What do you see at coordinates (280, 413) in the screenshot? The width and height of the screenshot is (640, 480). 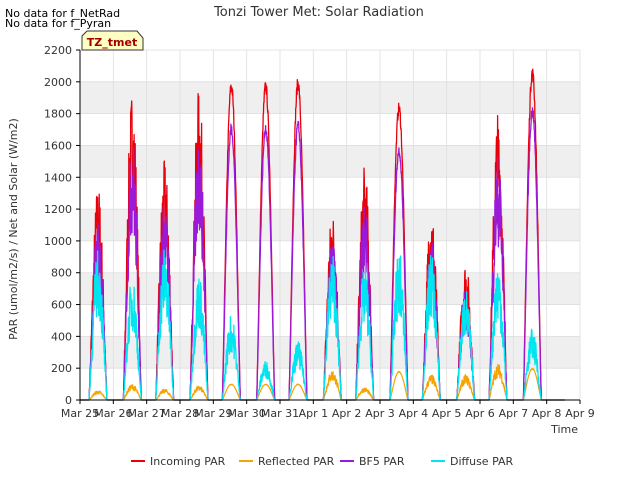 I see `x-tick-label: Mar 31` at bounding box center [280, 413].